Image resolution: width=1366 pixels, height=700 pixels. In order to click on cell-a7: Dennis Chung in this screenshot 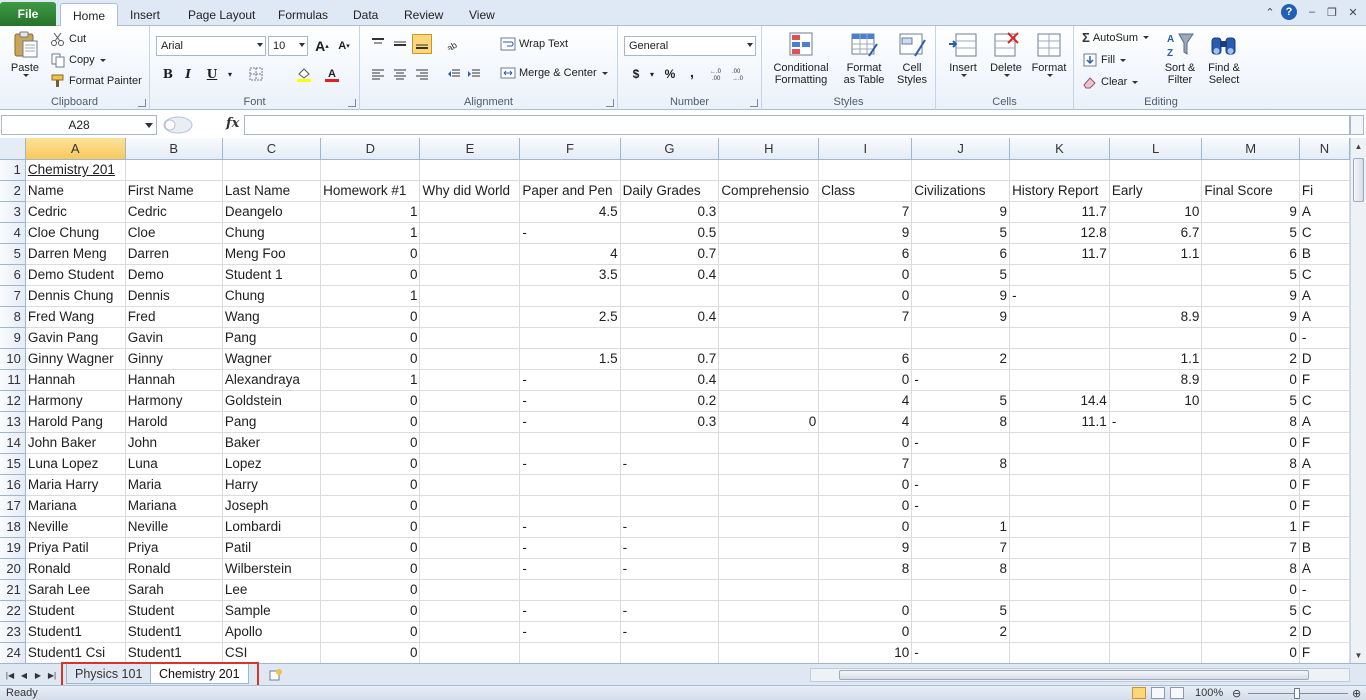, I will do `click(75, 296)`.